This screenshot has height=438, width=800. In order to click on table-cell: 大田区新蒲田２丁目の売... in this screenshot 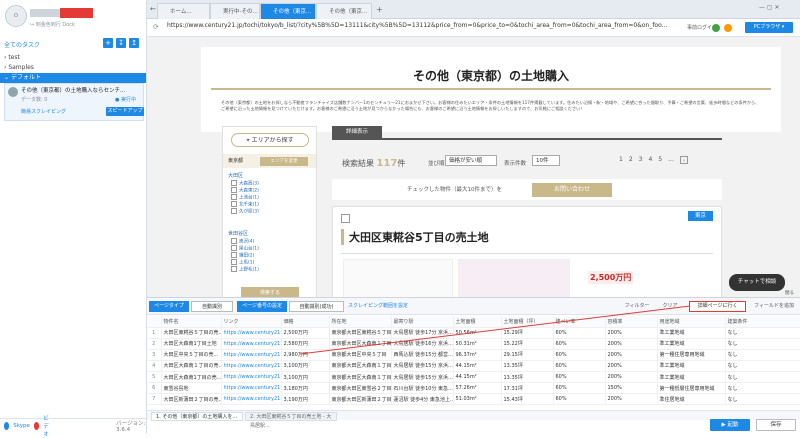, I will do `click(191, 399)`.